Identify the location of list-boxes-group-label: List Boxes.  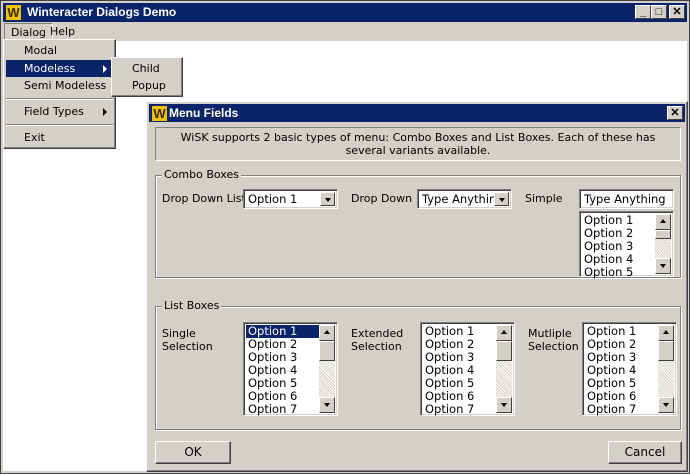
(192, 306).